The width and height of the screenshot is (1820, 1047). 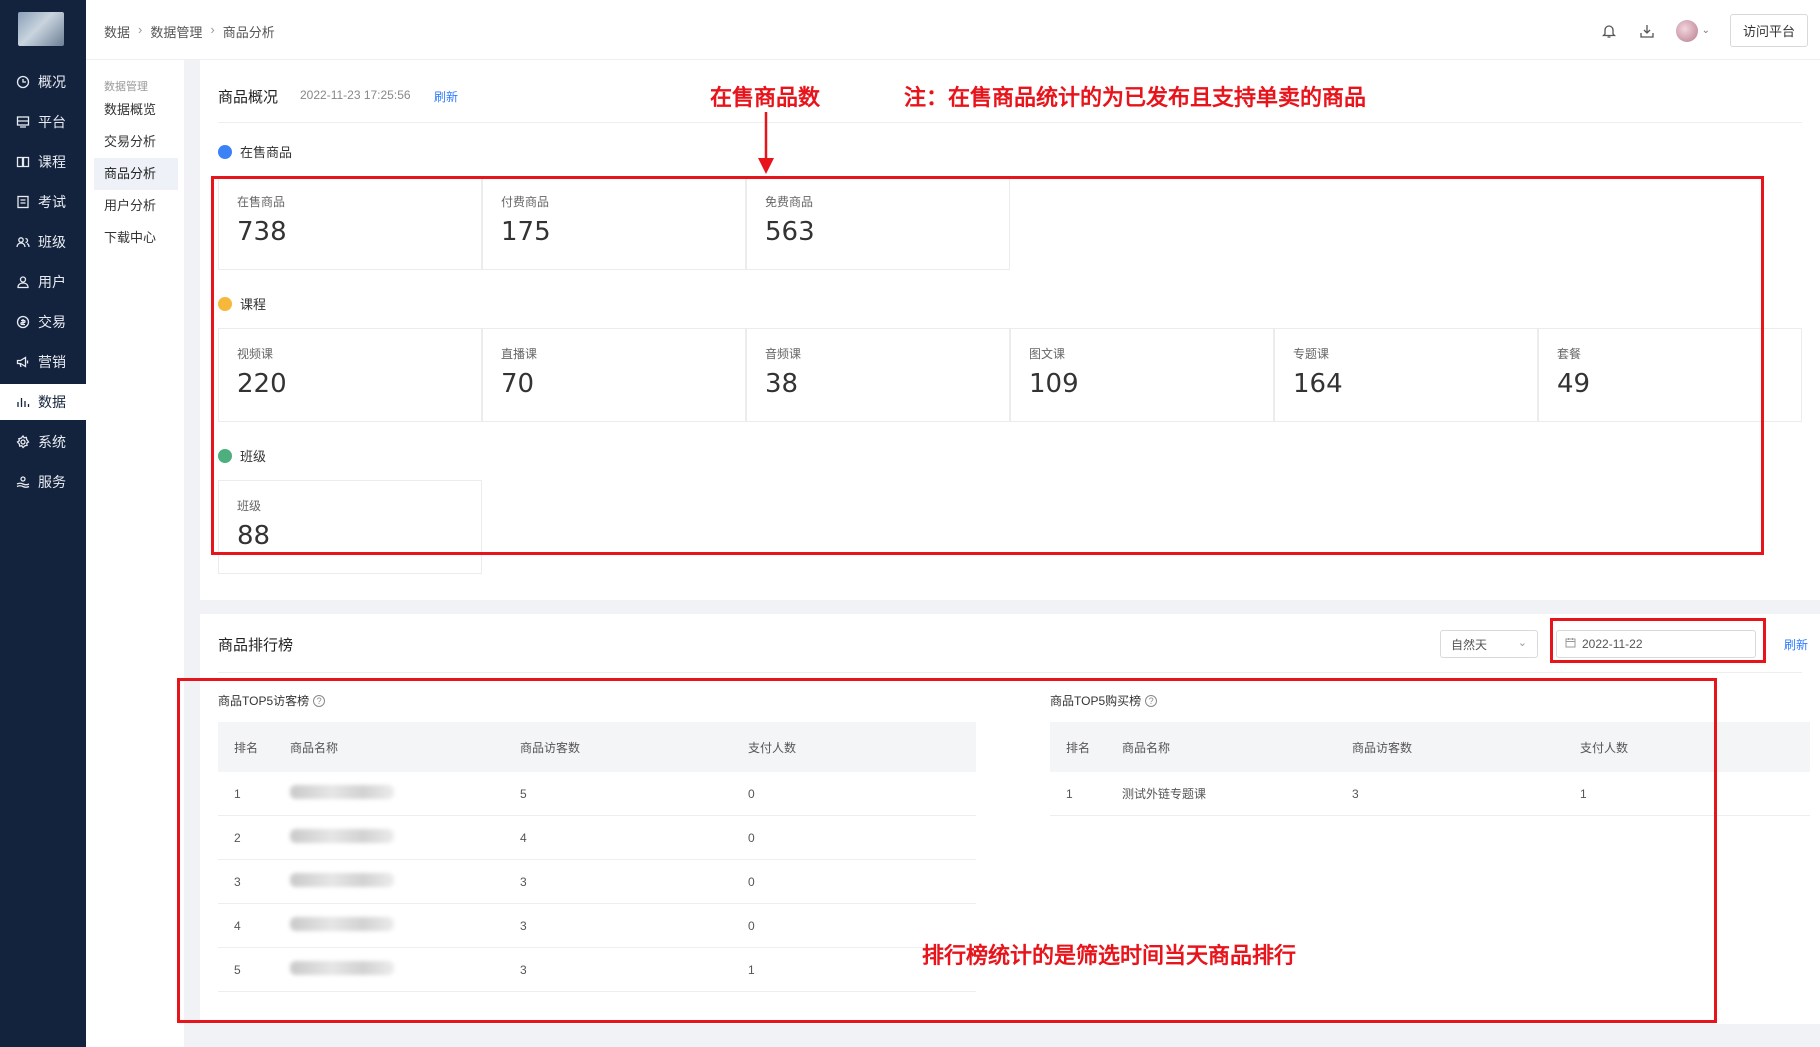 I want to click on nav-item-label: 服务, so click(x=52, y=482).